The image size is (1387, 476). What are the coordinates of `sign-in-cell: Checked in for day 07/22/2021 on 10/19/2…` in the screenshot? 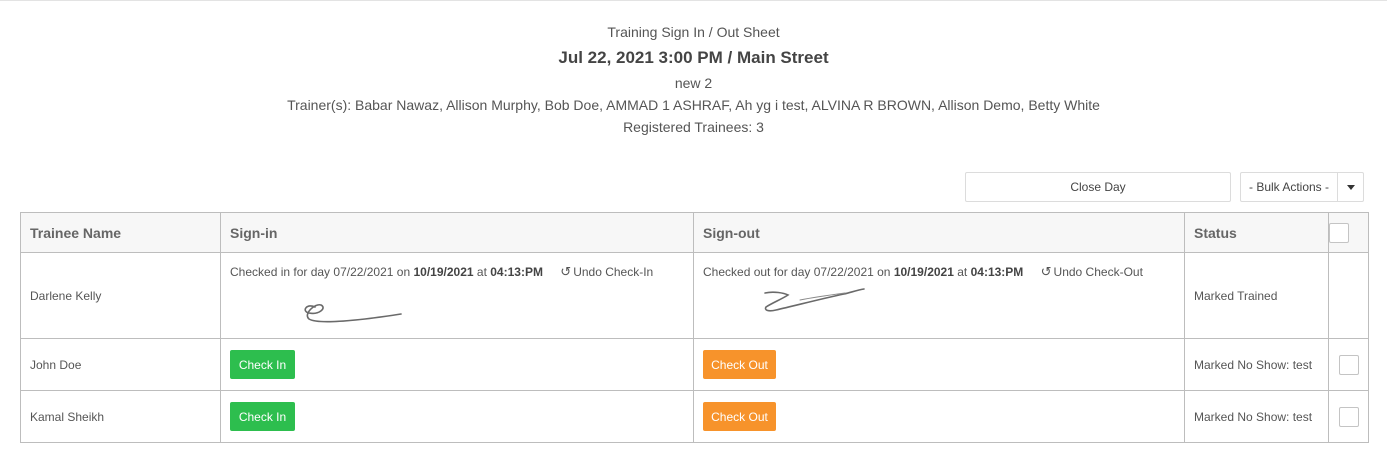 It's located at (457, 295).